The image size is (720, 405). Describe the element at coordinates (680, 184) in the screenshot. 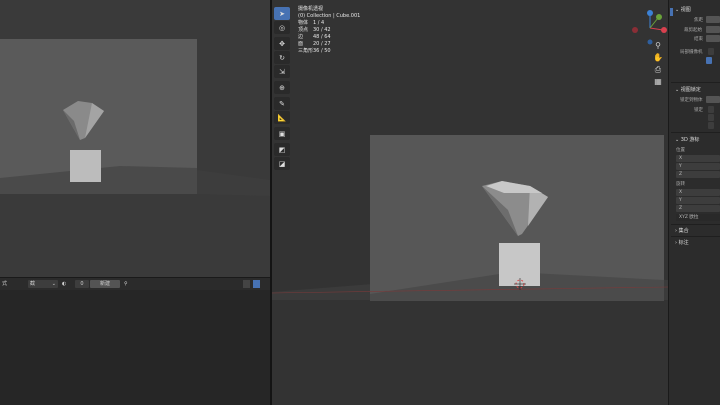

I see `rotation-label: 旋转` at that location.